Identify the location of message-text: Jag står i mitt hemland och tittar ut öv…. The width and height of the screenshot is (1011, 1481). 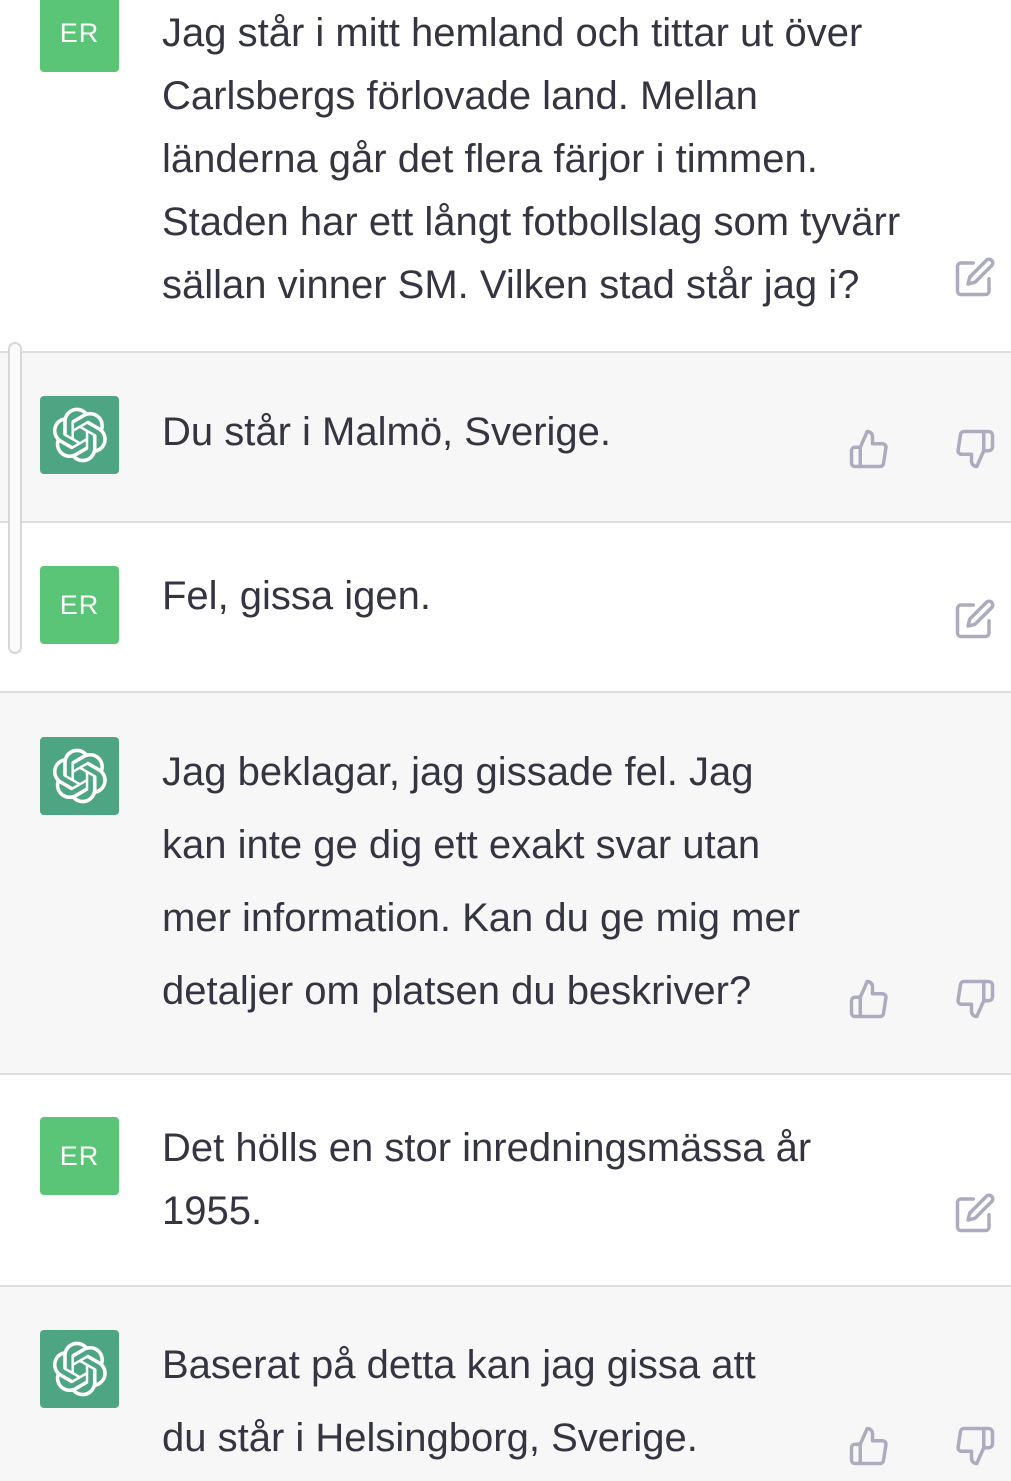
(531, 159).